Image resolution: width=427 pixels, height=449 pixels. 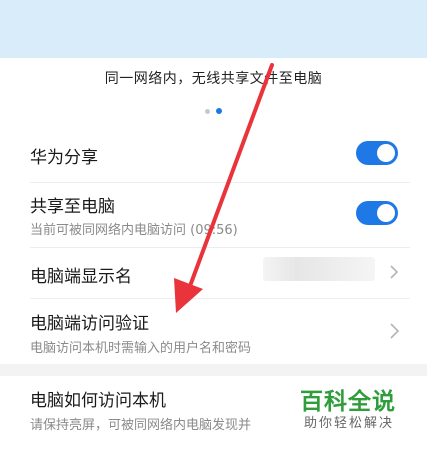 What do you see at coordinates (213, 331) in the screenshot?
I see `setting-pc-access-verify: 电脑端访问验证 电脑访问本机时需输入的用户名和密码` at bounding box center [213, 331].